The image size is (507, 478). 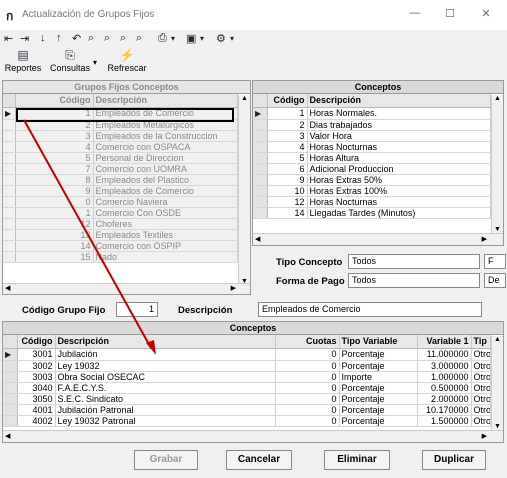 I want to click on col-variable-1: Variable 1, so click(x=444, y=342).